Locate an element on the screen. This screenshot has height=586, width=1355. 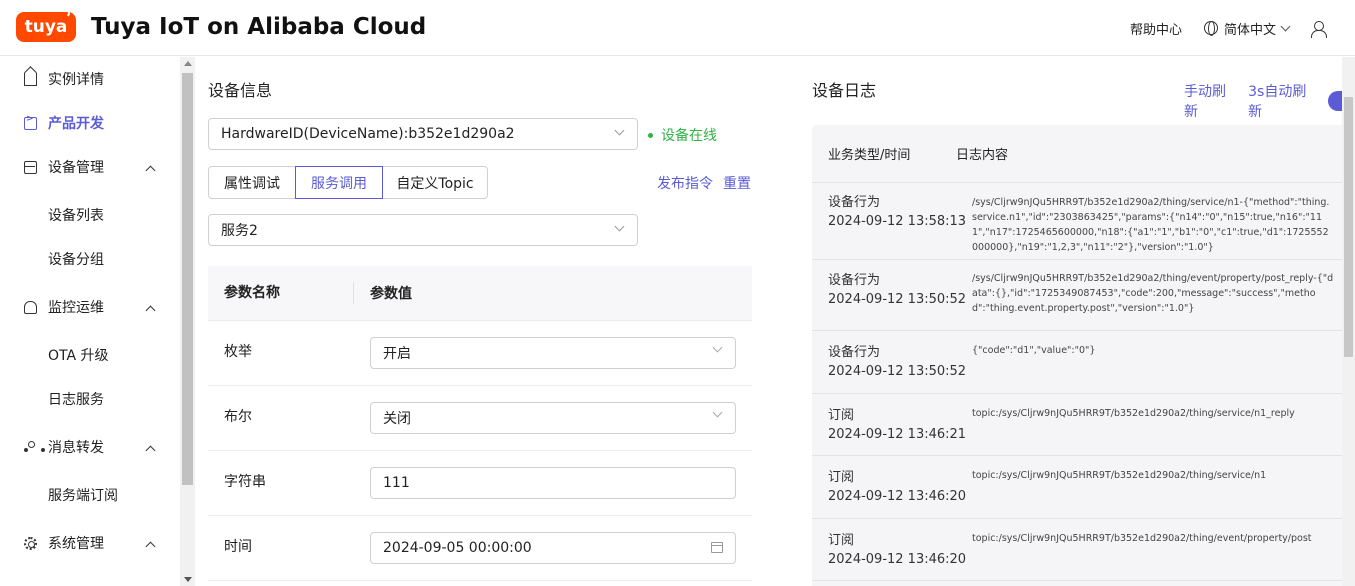
sidebar-item-label: 日志服务 is located at coordinates (76, 400).